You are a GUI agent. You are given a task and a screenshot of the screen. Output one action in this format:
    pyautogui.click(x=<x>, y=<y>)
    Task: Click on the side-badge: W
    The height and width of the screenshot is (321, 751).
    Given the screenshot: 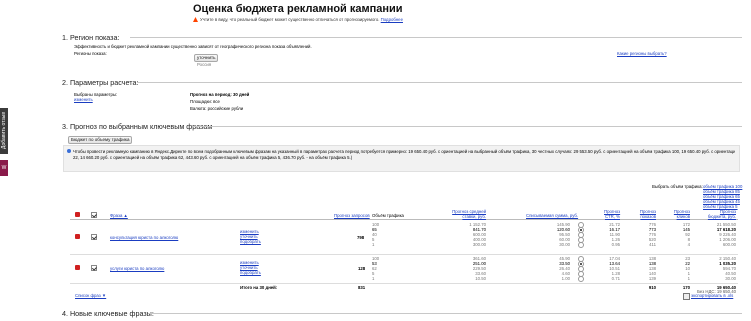 What is the action you would take?
    pyautogui.click(x=4, y=168)
    